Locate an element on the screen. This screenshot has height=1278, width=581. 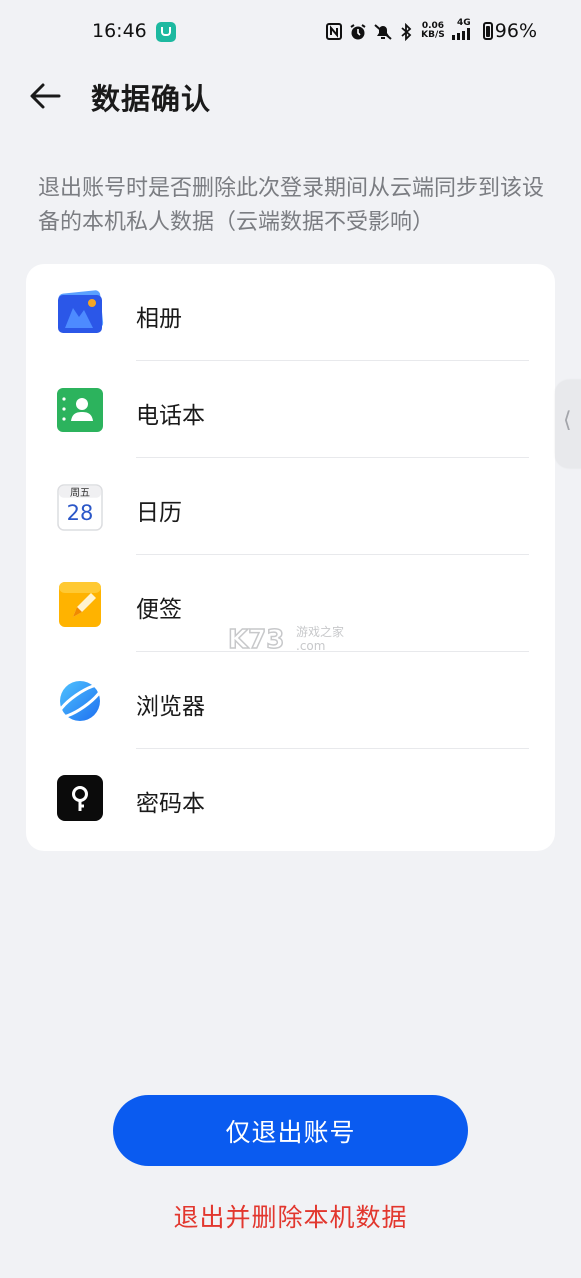
chevron-left-icon: ⟨ is located at coordinates (567, 420).